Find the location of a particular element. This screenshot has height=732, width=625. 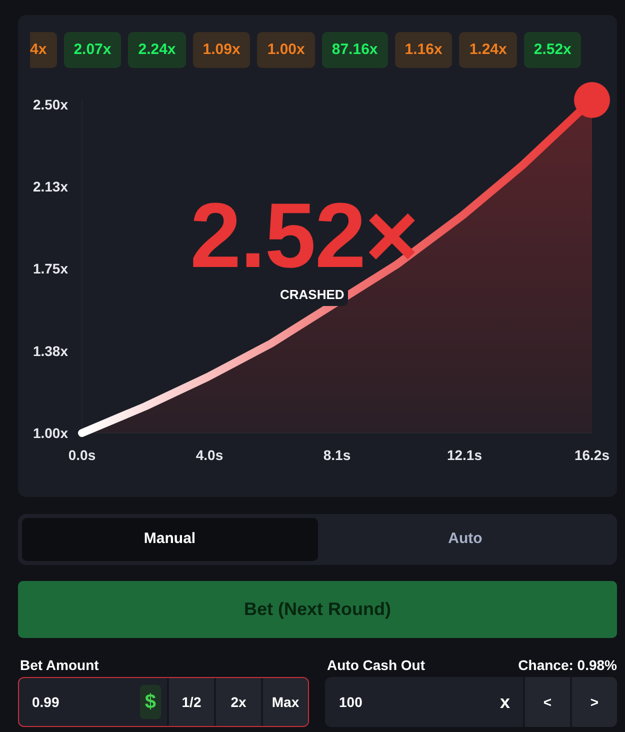

cash-out-adjust-button: > is located at coordinates (593, 702).